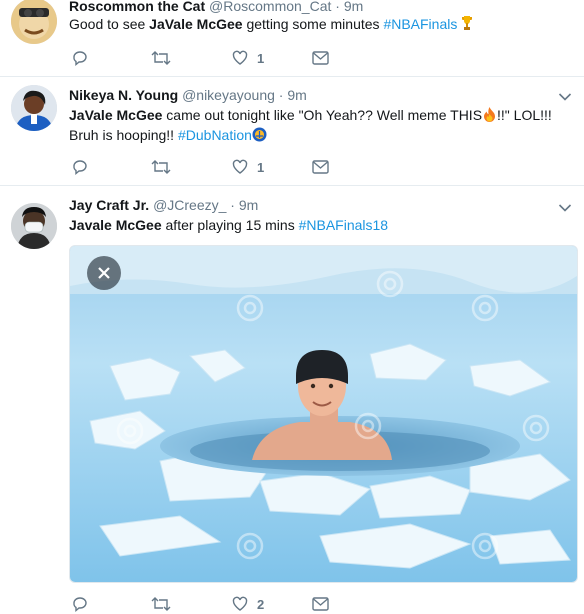 This screenshot has height=614, width=584. Describe the element at coordinates (137, 7) in the screenshot. I see `display-name: Roscommon the Cat` at that location.